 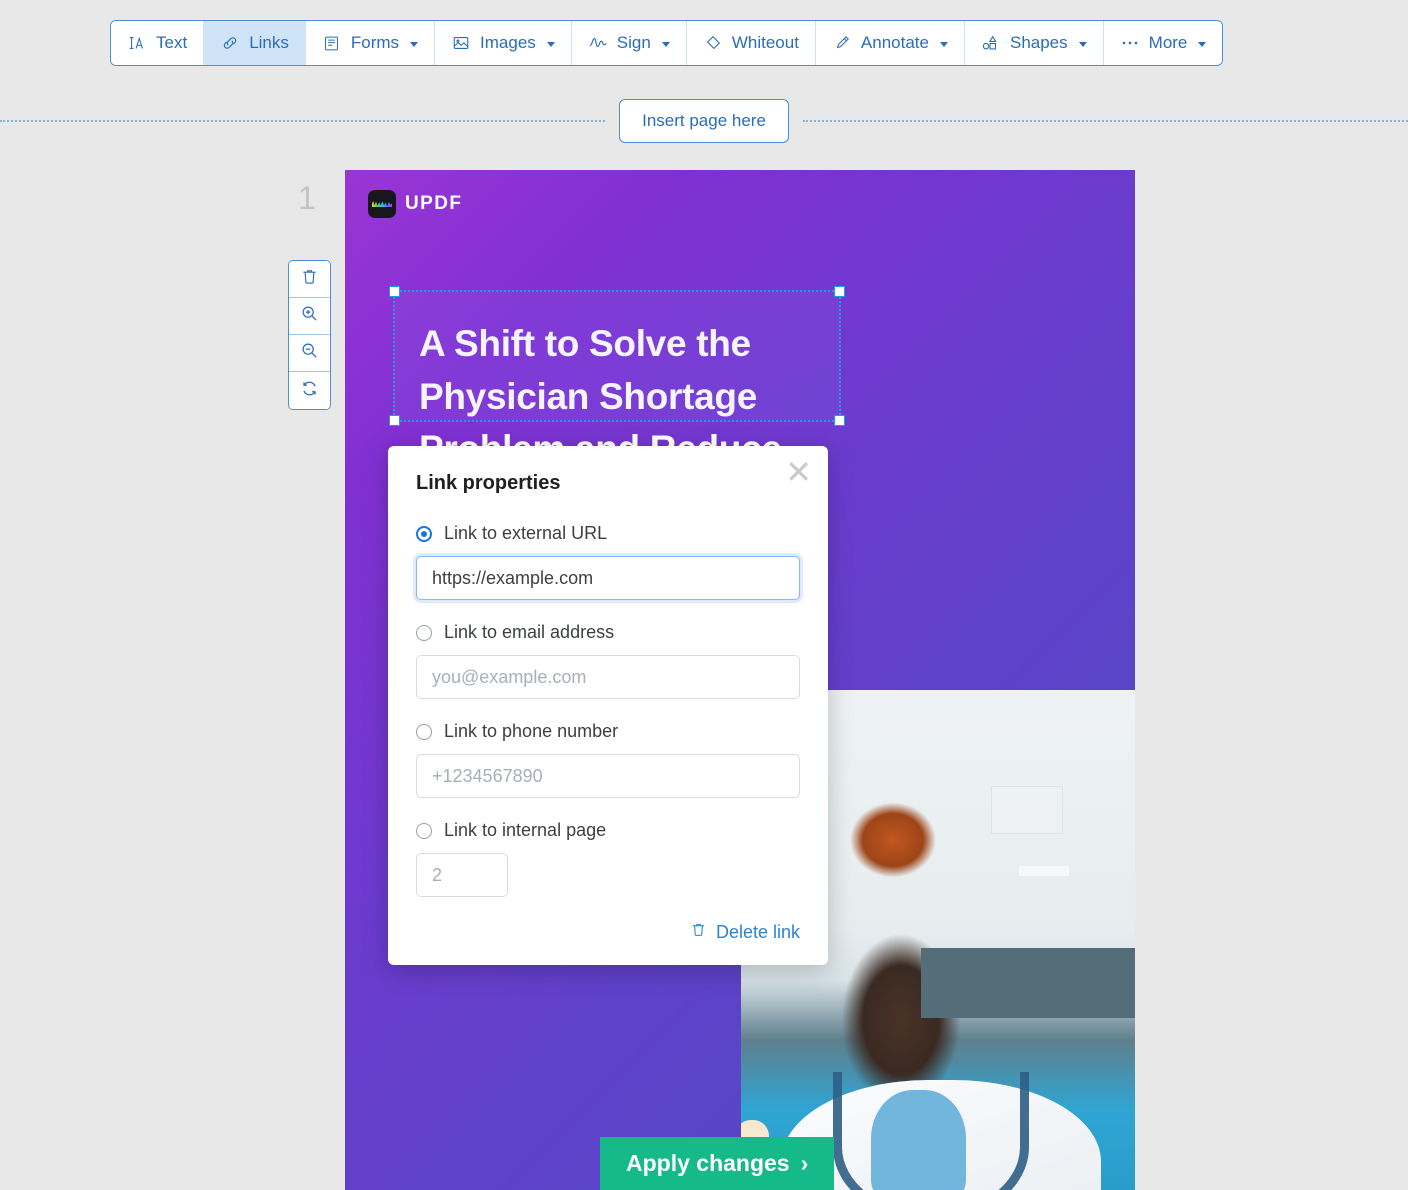 What do you see at coordinates (757, 931) in the screenshot?
I see `delete-link-label: Delete link` at bounding box center [757, 931].